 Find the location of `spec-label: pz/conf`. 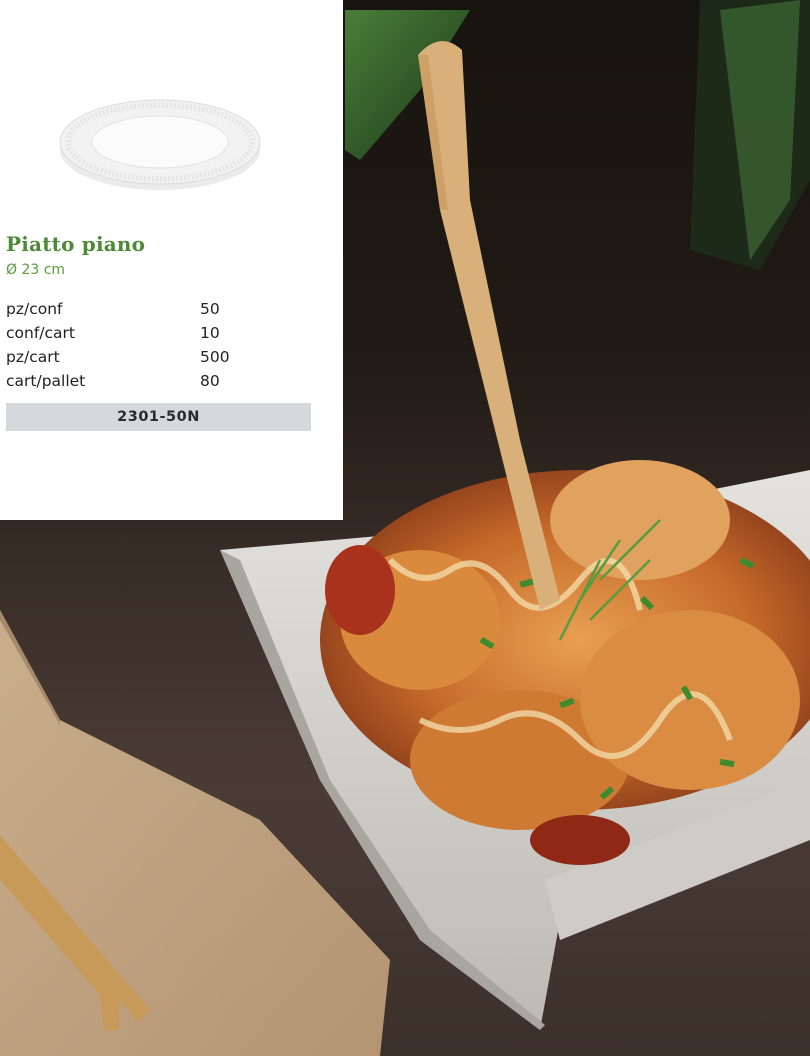

spec-label: pz/conf is located at coordinates (34, 309).